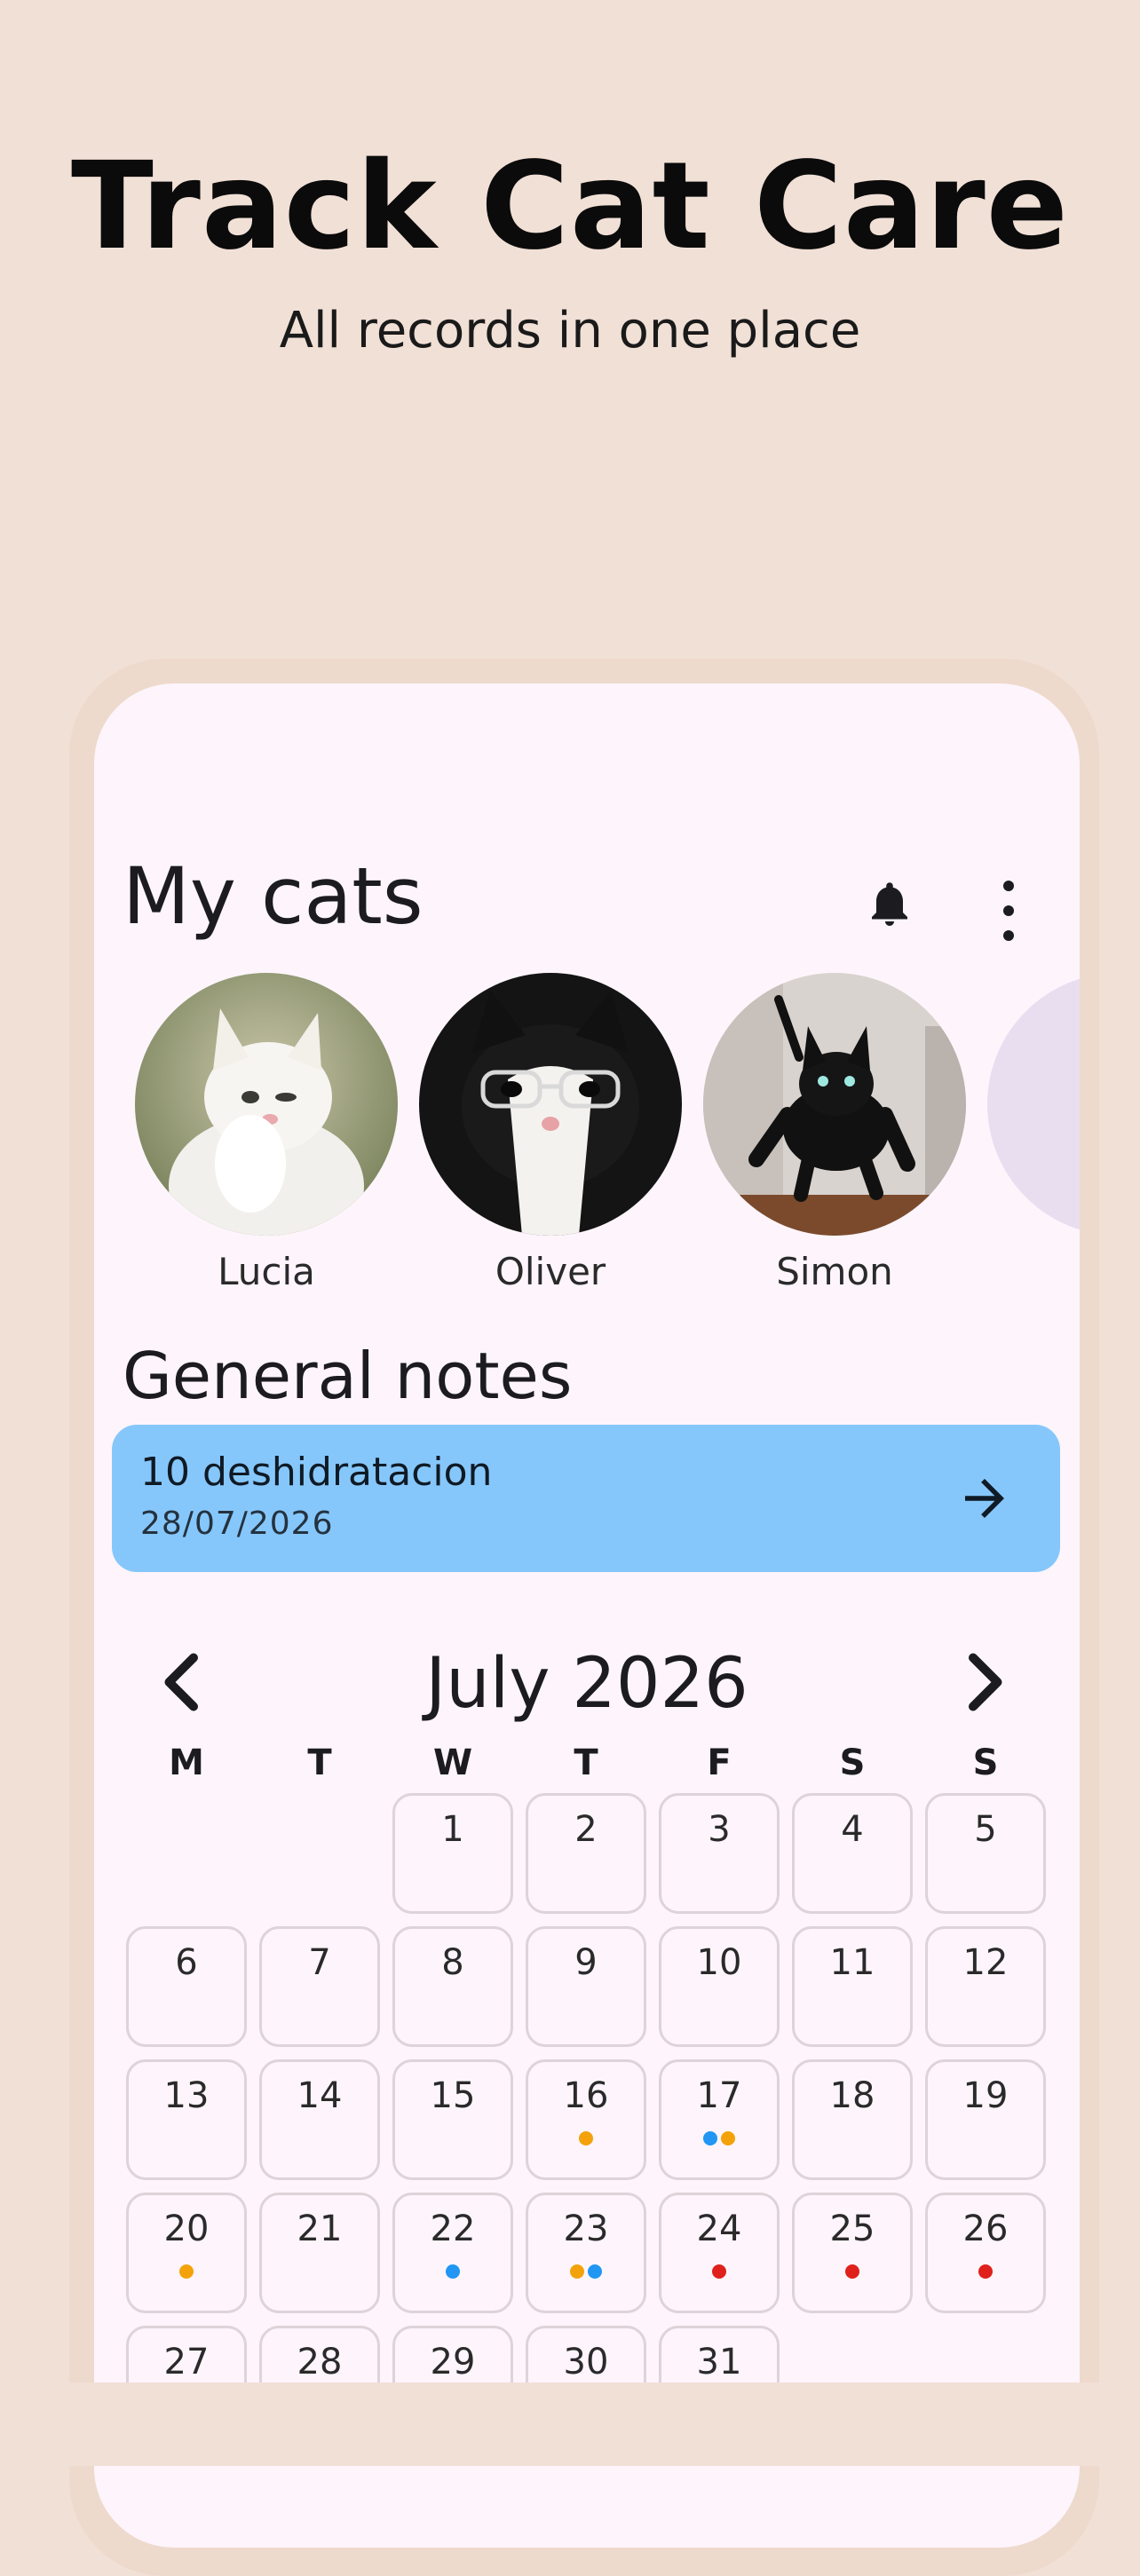 The width and height of the screenshot is (1140, 2576). I want to click on page-title: My cats, so click(273, 896).